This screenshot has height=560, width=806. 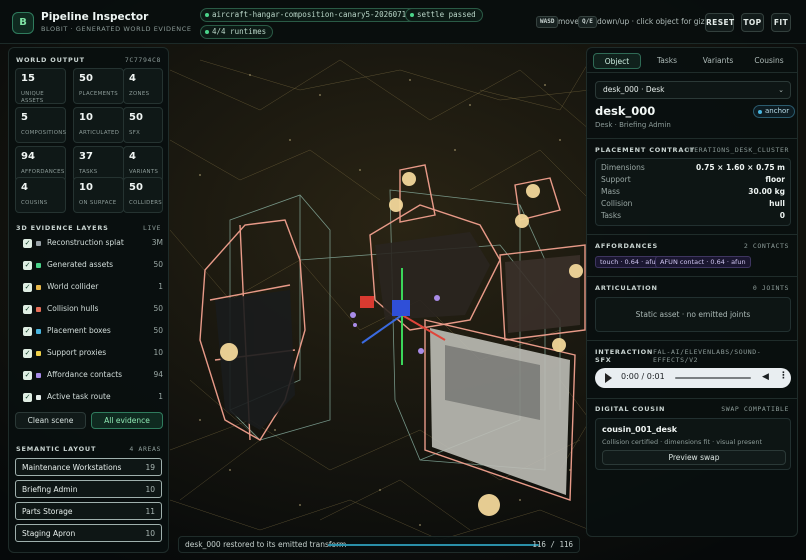 I want to click on prop-row: Support floor, so click(x=693, y=179).